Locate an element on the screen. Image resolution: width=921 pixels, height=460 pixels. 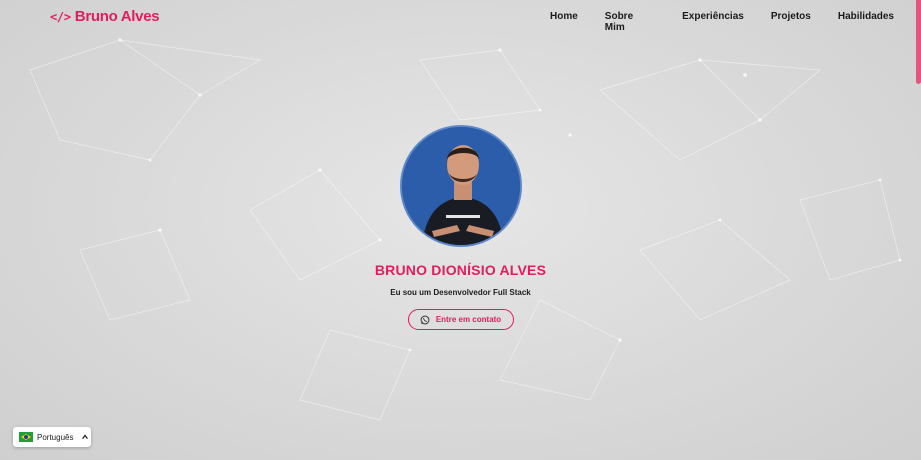
hero-name: BRUNO DIONÍSIO ALVES is located at coordinates (460, 270).